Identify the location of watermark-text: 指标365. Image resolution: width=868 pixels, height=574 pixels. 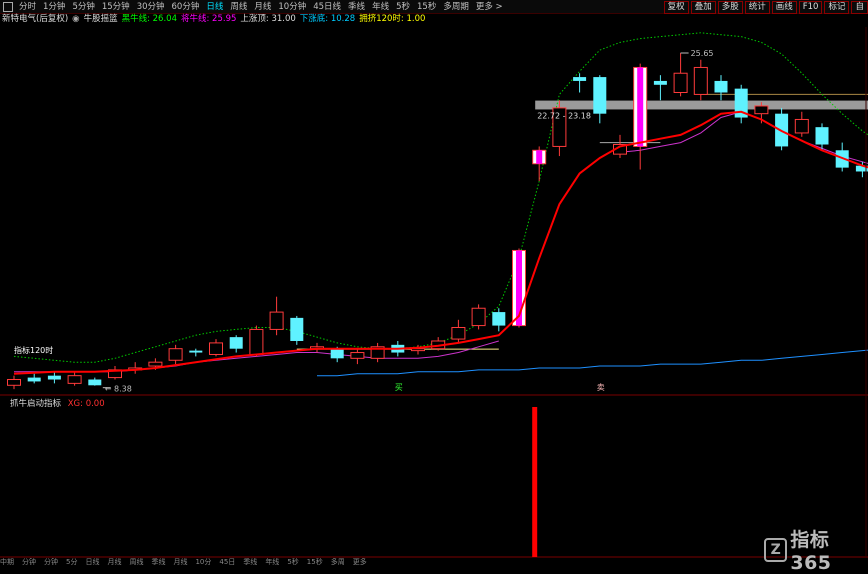
(811, 551).